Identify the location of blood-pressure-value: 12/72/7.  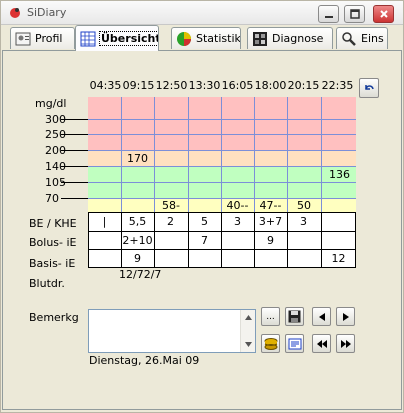
(140, 274).